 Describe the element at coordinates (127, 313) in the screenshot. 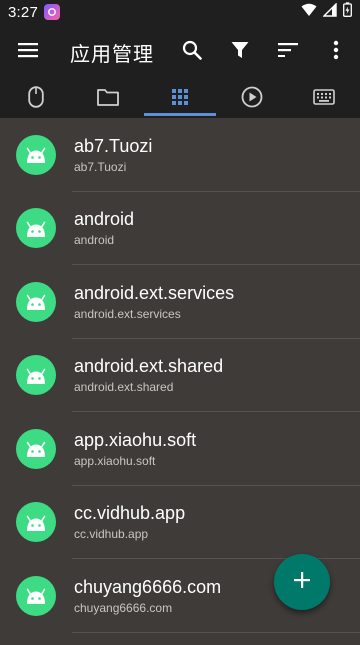

I see `app-package: android.ext.services` at that location.